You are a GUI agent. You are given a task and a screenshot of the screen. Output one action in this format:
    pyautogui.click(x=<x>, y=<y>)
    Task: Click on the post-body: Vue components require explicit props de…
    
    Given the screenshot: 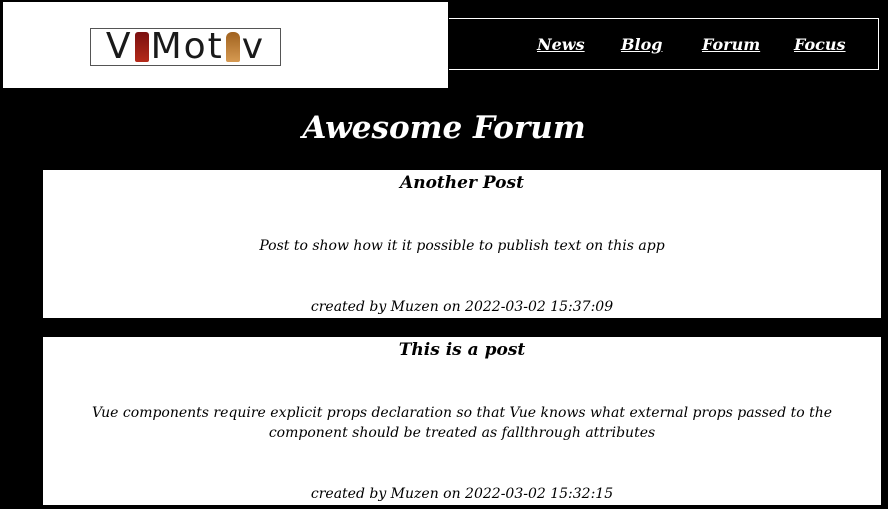 What is the action you would take?
    pyautogui.click(x=462, y=423)
    